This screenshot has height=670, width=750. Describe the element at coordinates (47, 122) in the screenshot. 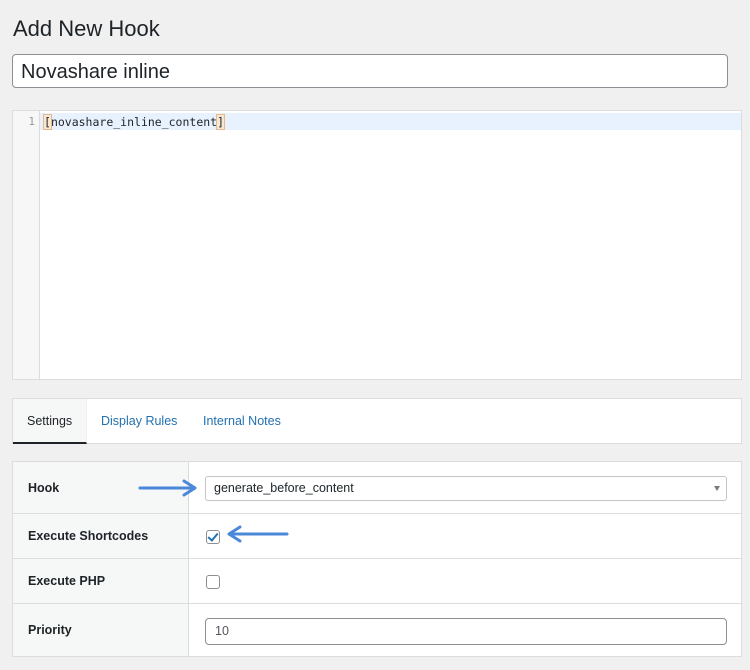

I see `bracket-open: [` at that location.